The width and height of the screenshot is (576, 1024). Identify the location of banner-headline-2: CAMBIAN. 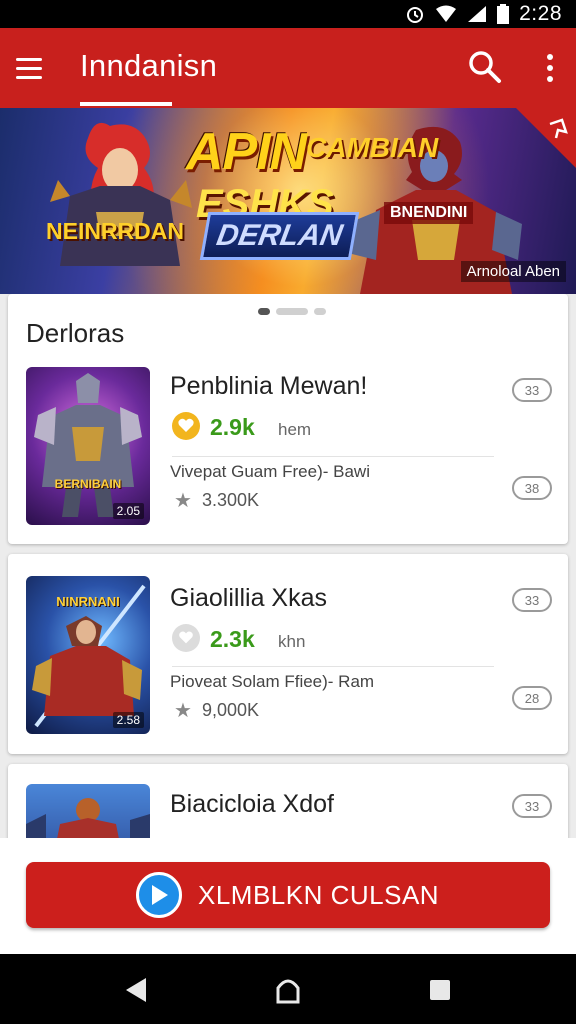
(372, 147).